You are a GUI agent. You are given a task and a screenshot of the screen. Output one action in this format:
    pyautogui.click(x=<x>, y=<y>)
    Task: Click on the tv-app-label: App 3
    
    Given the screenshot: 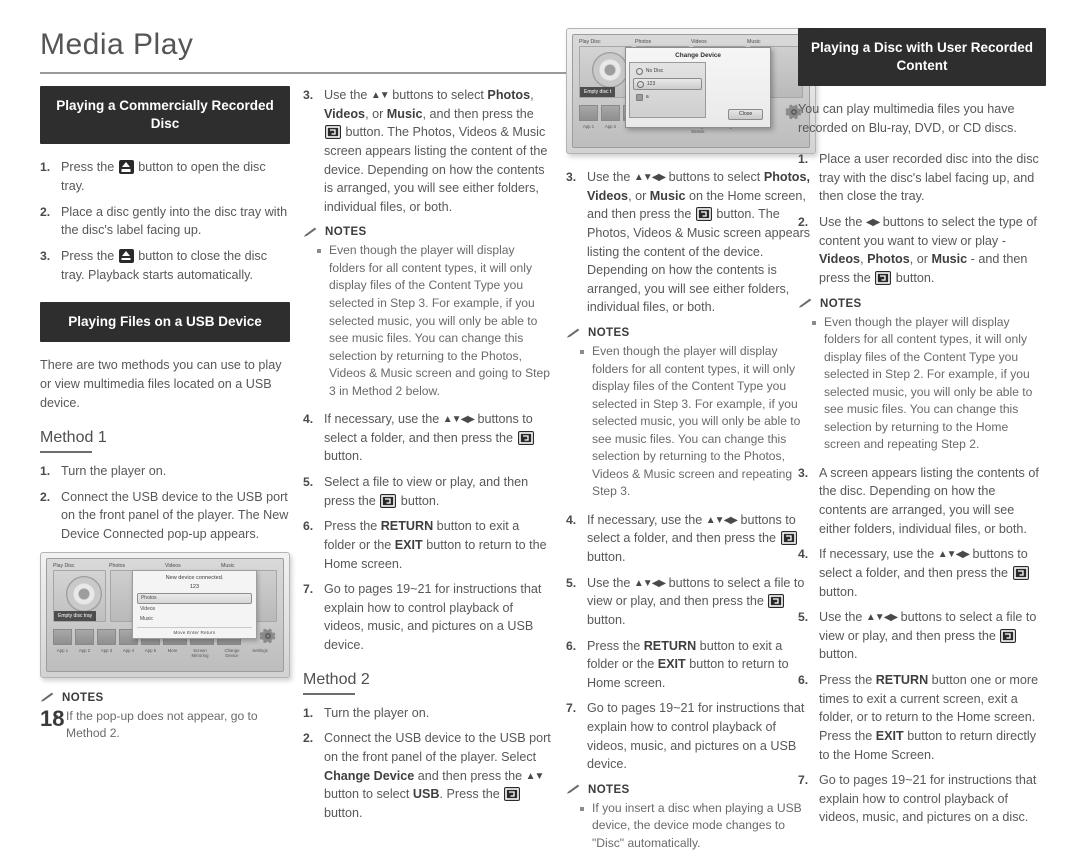 What is the action you would take?
    pyautogui.click(x=106, y=650)
    